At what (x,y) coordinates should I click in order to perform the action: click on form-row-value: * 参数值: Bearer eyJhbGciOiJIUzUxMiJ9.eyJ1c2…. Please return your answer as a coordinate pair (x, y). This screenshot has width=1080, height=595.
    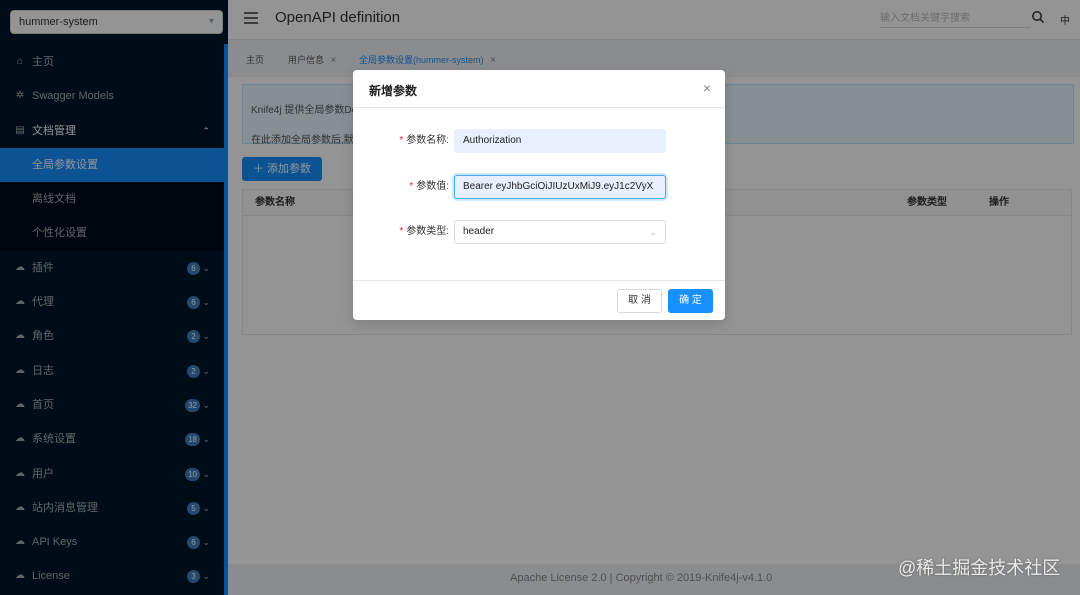
    Looking at the image, I should click on (539, 187).